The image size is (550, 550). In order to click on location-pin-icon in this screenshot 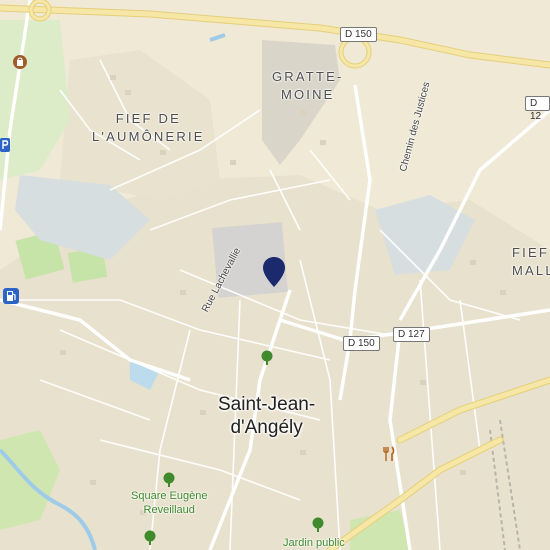, I will do `click(274, 272)`.